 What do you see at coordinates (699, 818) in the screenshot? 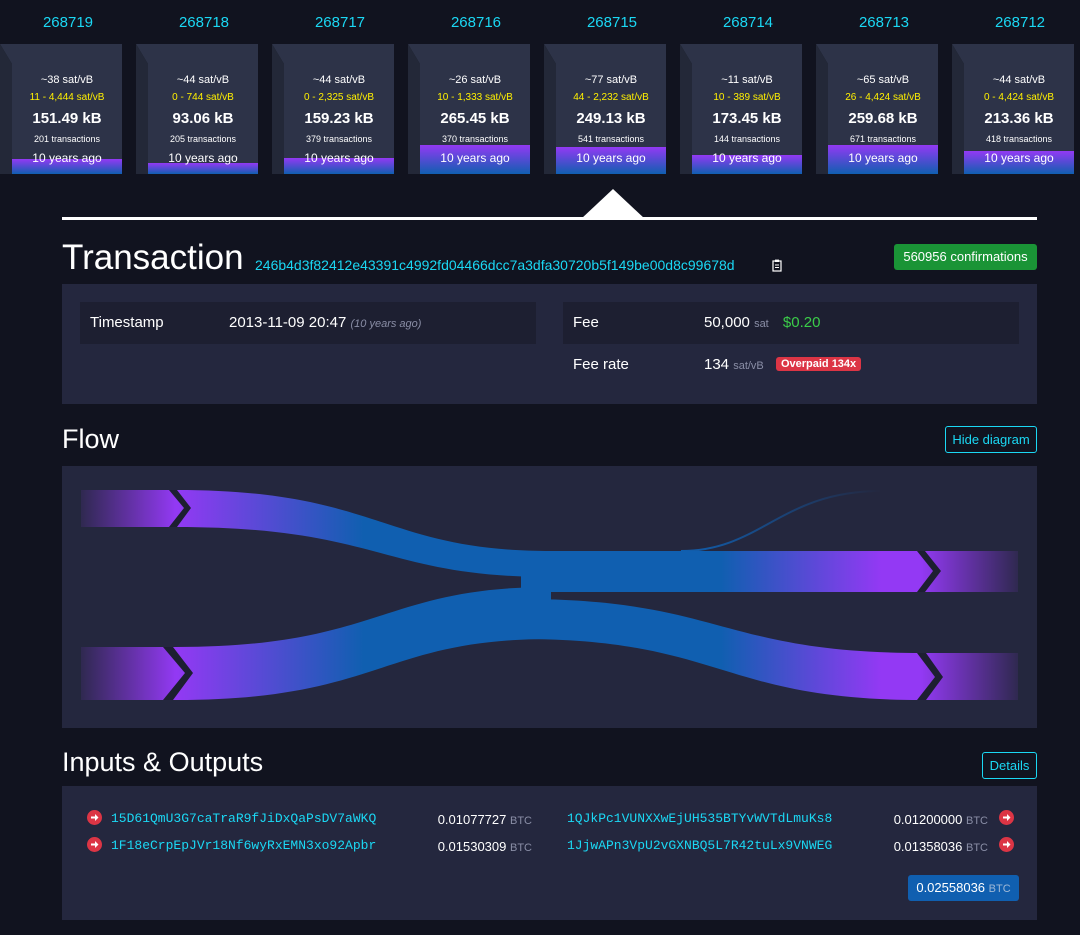
I see `output-1-address: 1QJkPc1VUNXXwEjUH535BTYvWVTdLmuKs8` at bounding box center [699, 818].